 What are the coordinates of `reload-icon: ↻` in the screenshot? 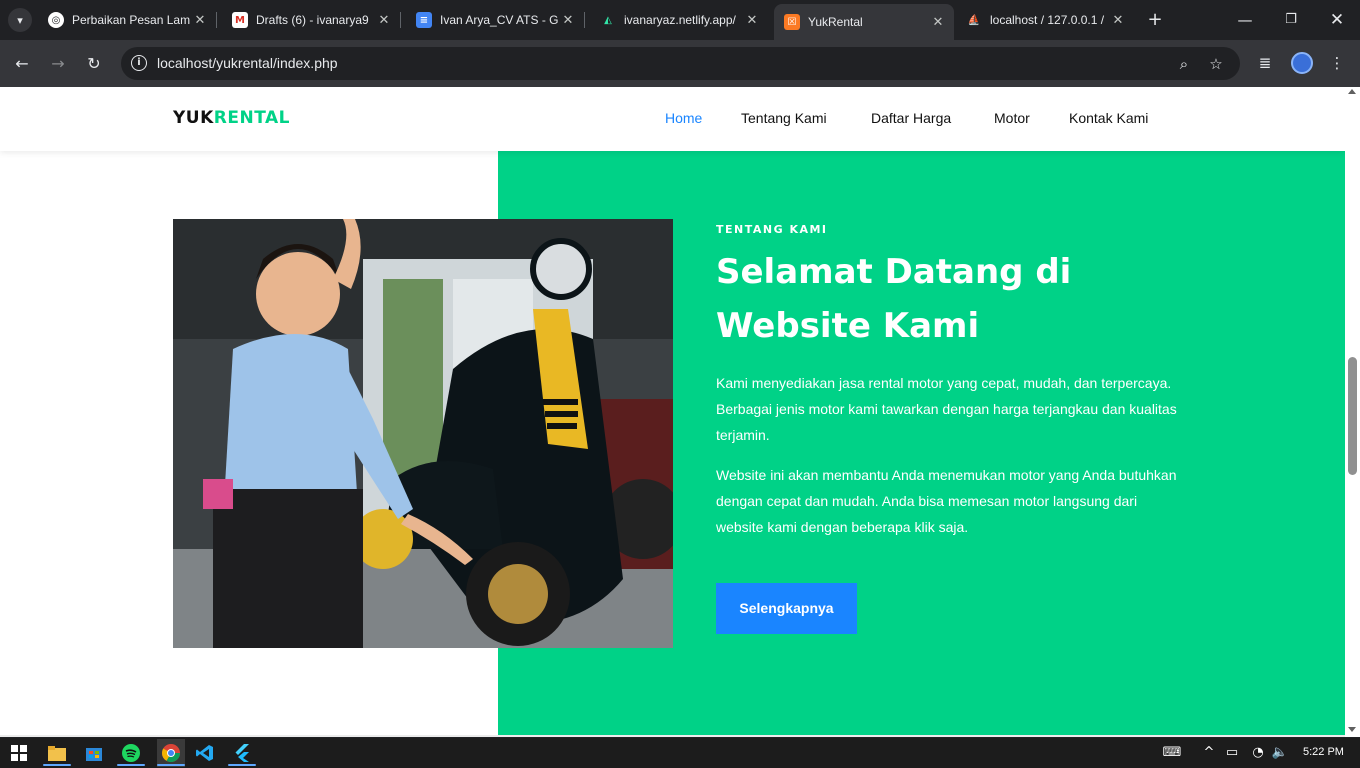 It's located at (94, 64).